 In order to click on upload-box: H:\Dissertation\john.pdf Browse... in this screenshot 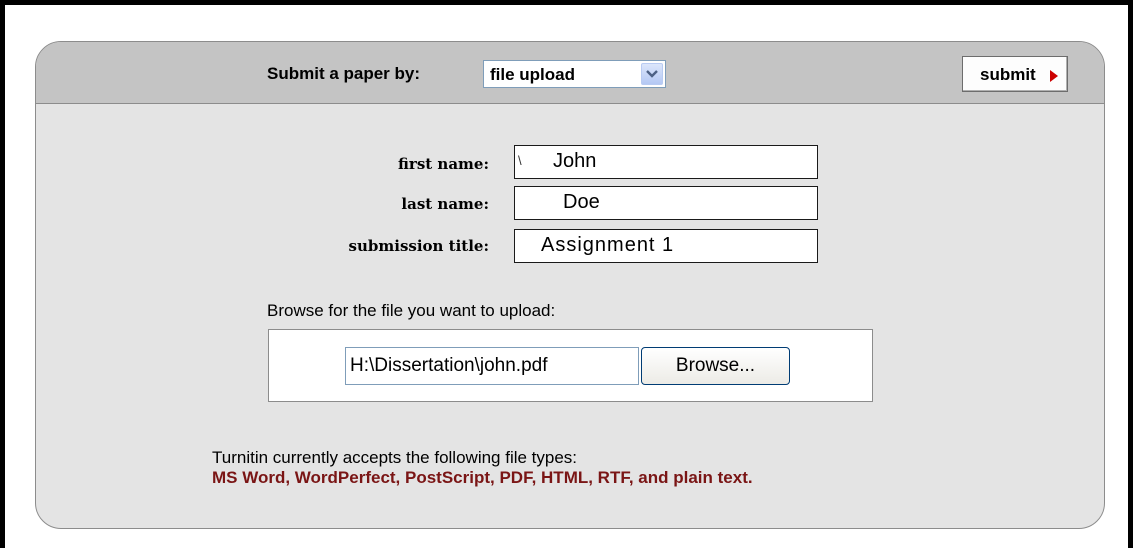, I will do `click(570, 365)`.